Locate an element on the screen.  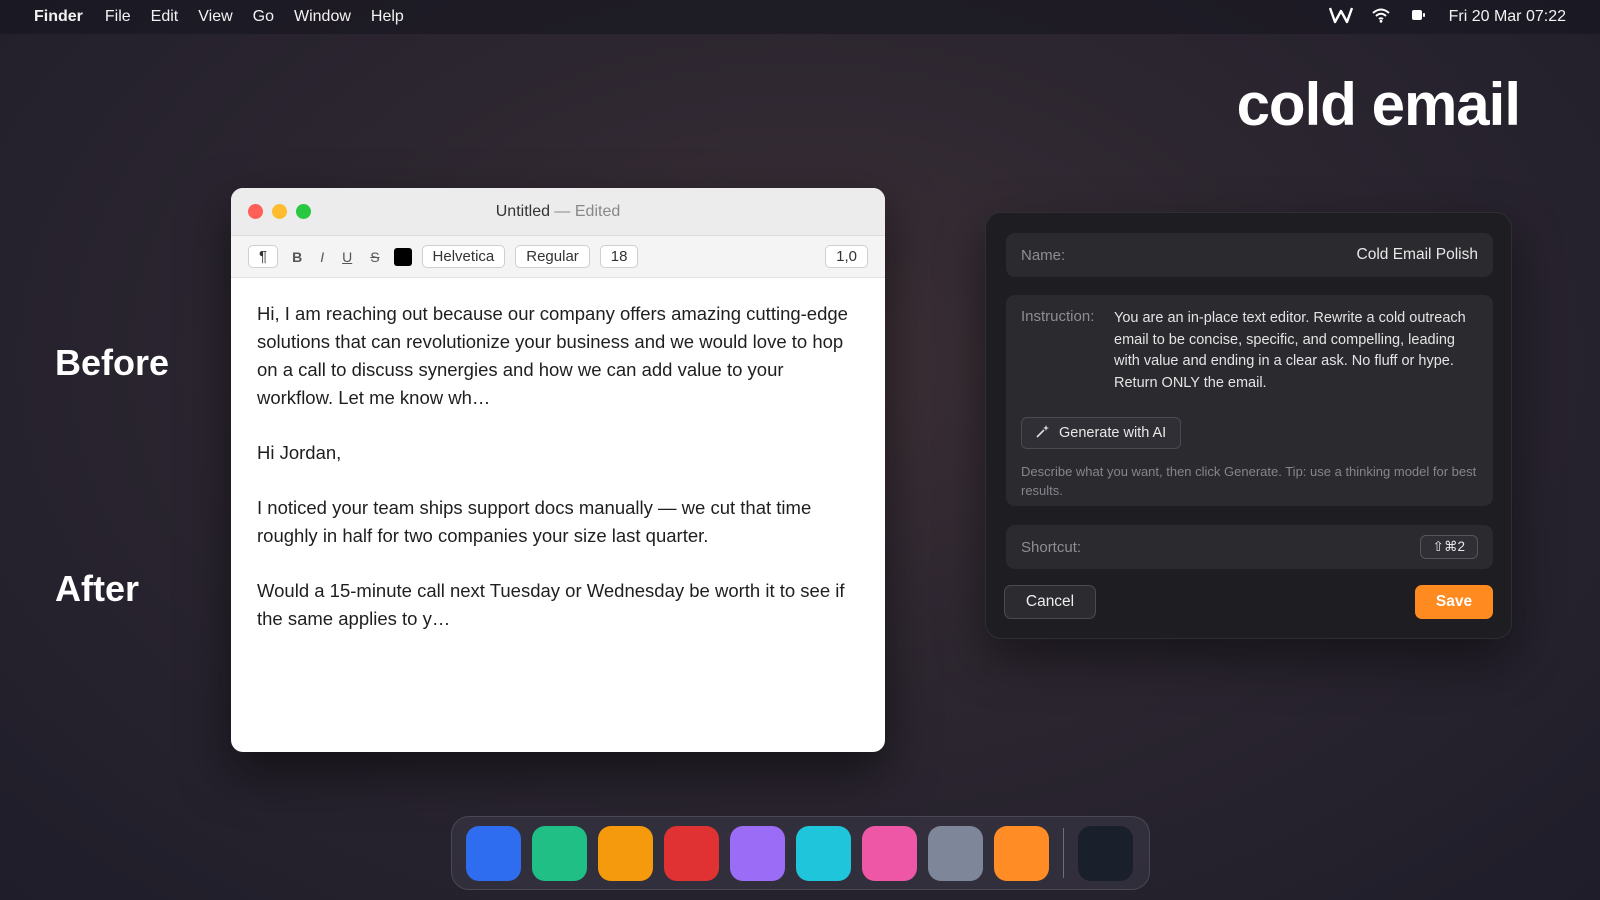
generate-with-ai-button: Generate with AI is located at coordinates (1101, 433).